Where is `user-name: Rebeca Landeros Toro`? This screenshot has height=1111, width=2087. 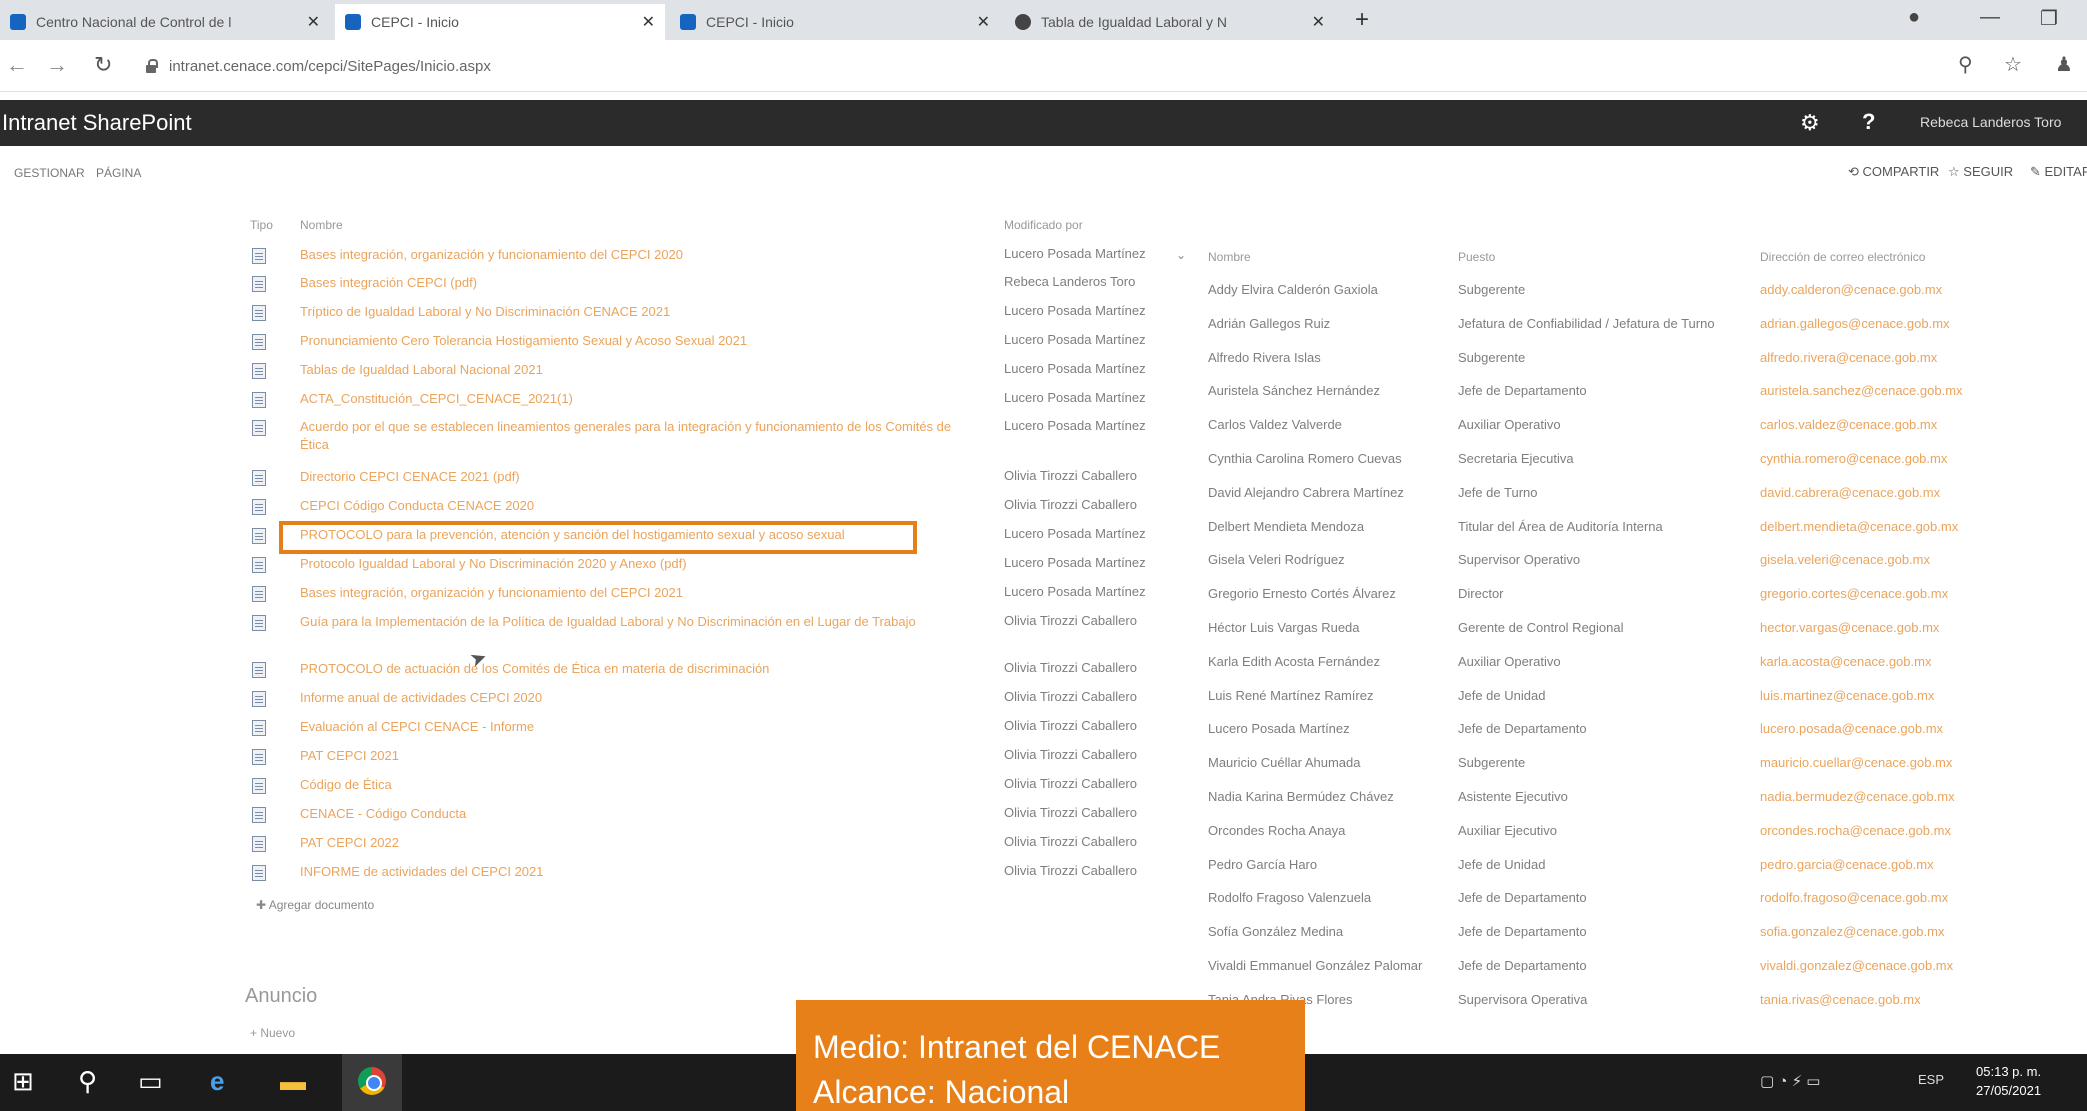
user-name: Rebeca Landeros Toro is located at coordinates (1990, 122).